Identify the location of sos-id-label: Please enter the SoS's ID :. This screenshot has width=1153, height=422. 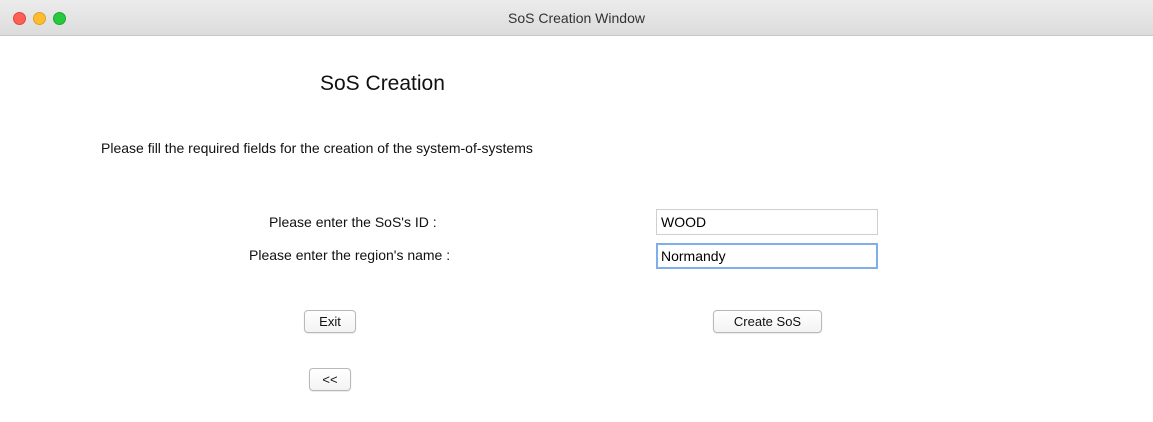
(353, 222).